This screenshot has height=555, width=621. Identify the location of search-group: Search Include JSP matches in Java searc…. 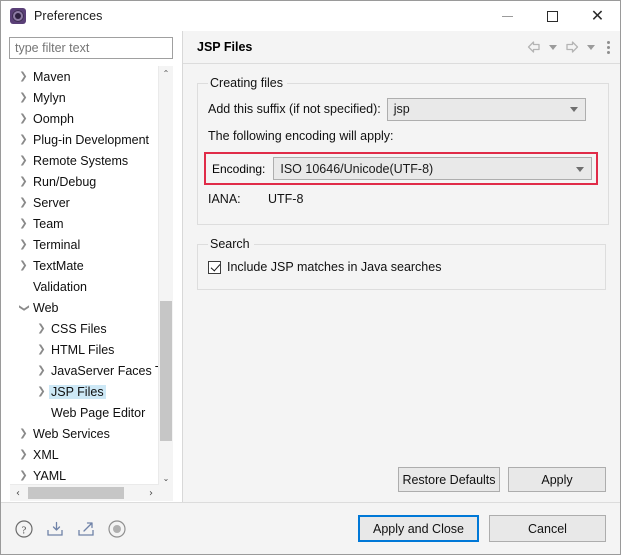
(401, 263).